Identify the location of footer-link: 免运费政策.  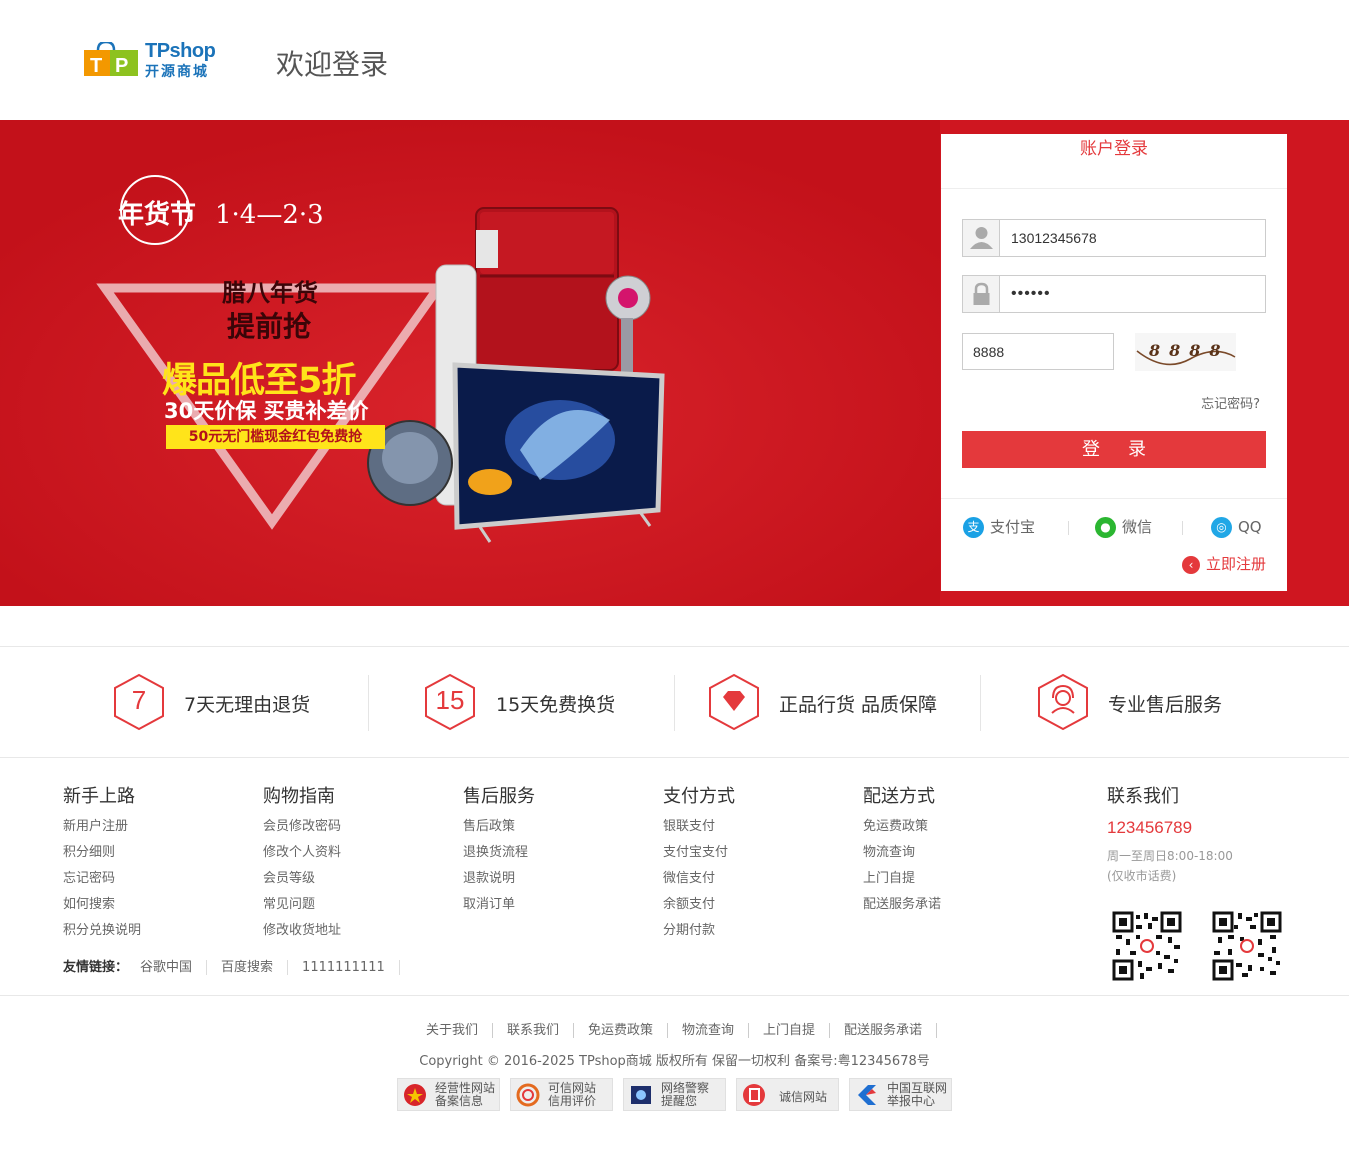
(902, 827).